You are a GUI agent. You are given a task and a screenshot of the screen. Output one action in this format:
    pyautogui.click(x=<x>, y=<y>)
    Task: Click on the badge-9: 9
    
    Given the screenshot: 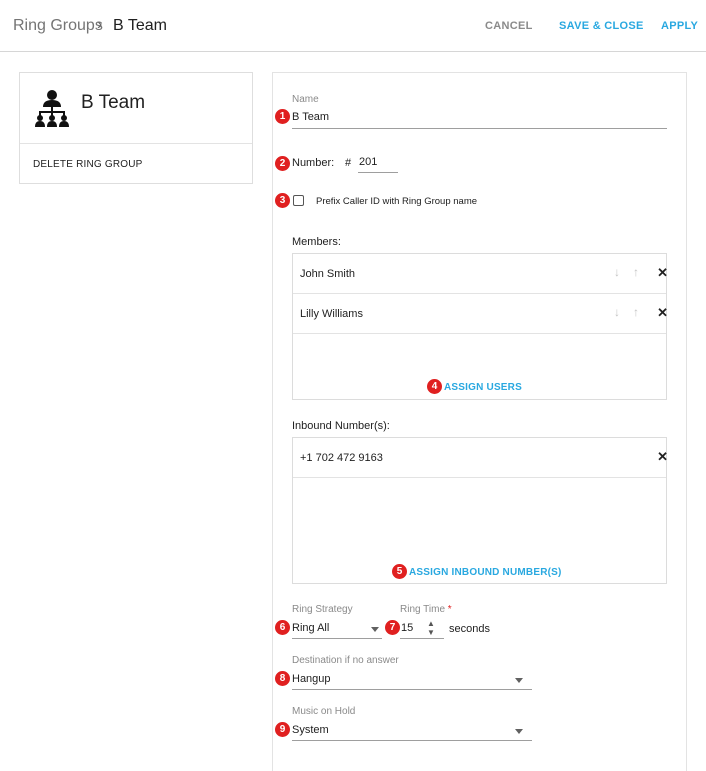 What is the action you would take?
    pyautogui.click(x=282, y=729)
    